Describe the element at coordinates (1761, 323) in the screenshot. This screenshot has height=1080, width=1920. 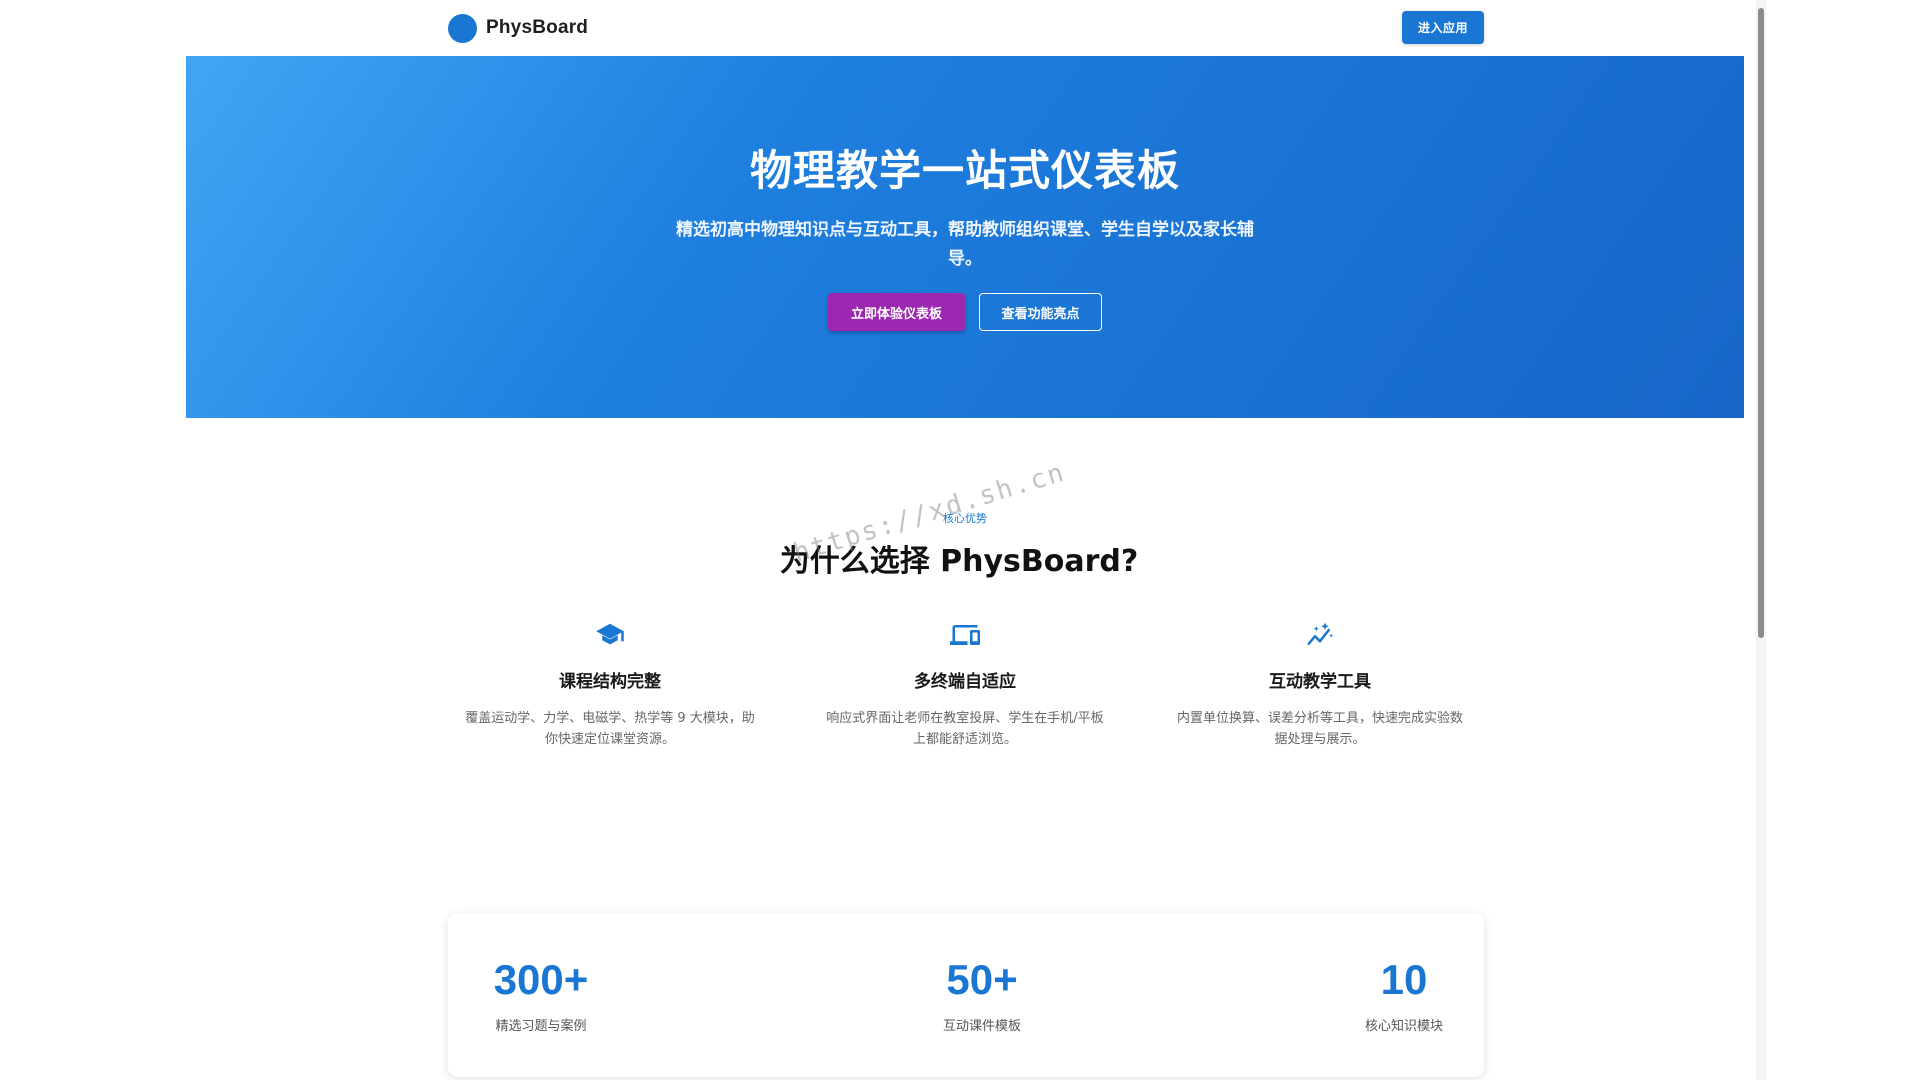
I see `scrollbar-thumb` at that location.